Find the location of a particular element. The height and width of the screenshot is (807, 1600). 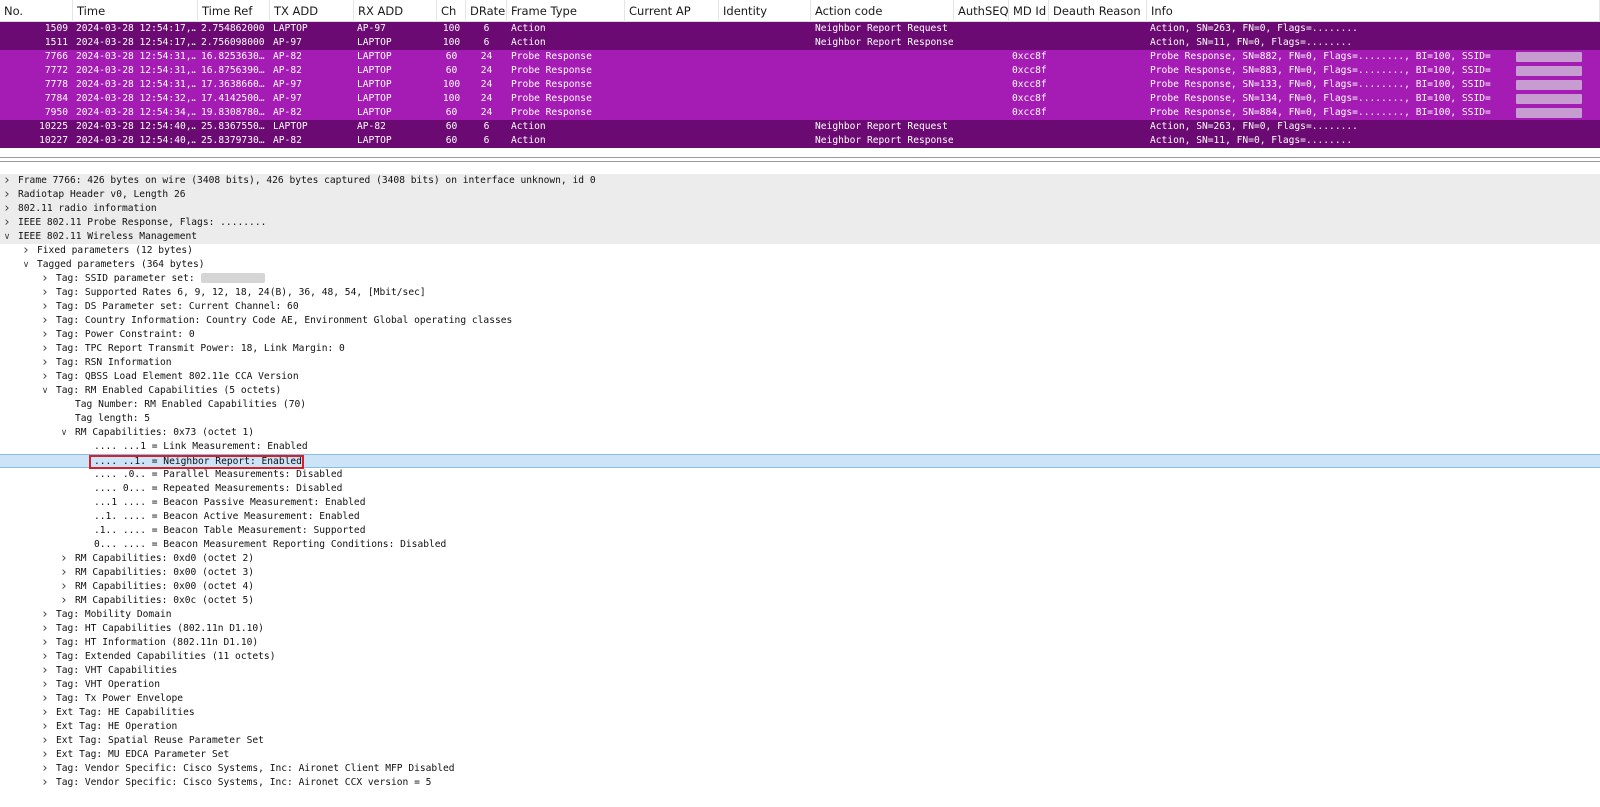

tree-row: › Ext Tag: HE Operation is located at coordinates (800, 727).